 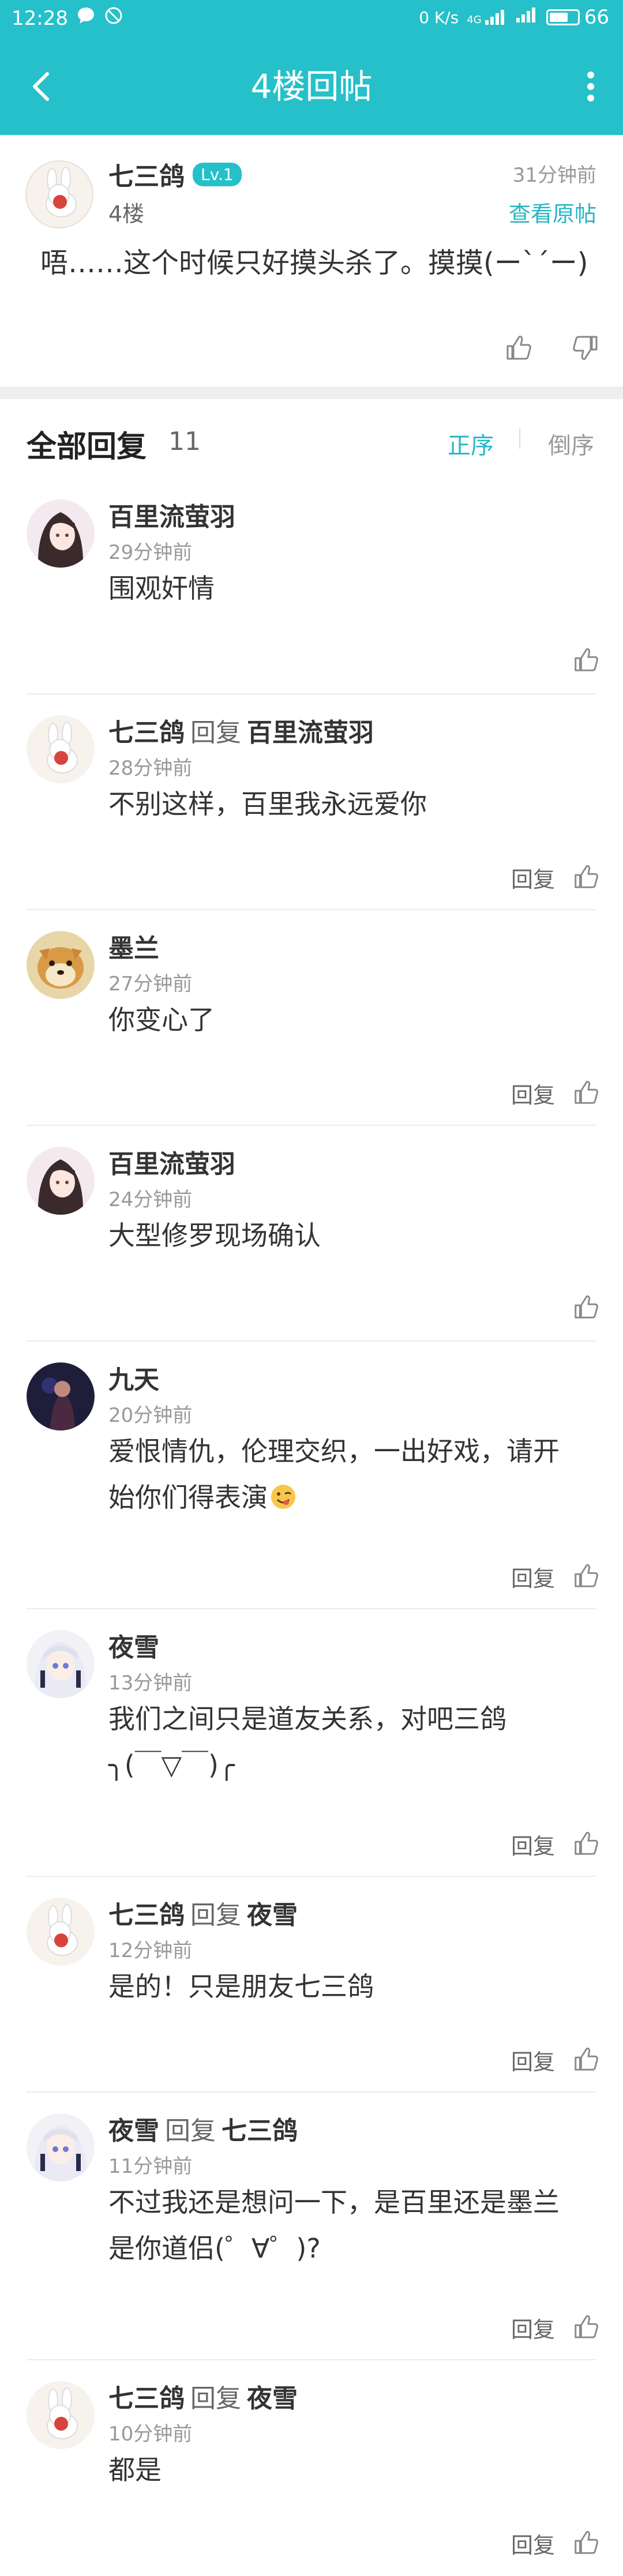 I want to click on replies-header: 全部回复 11 正序 倒序, so click(x=311, y=439).